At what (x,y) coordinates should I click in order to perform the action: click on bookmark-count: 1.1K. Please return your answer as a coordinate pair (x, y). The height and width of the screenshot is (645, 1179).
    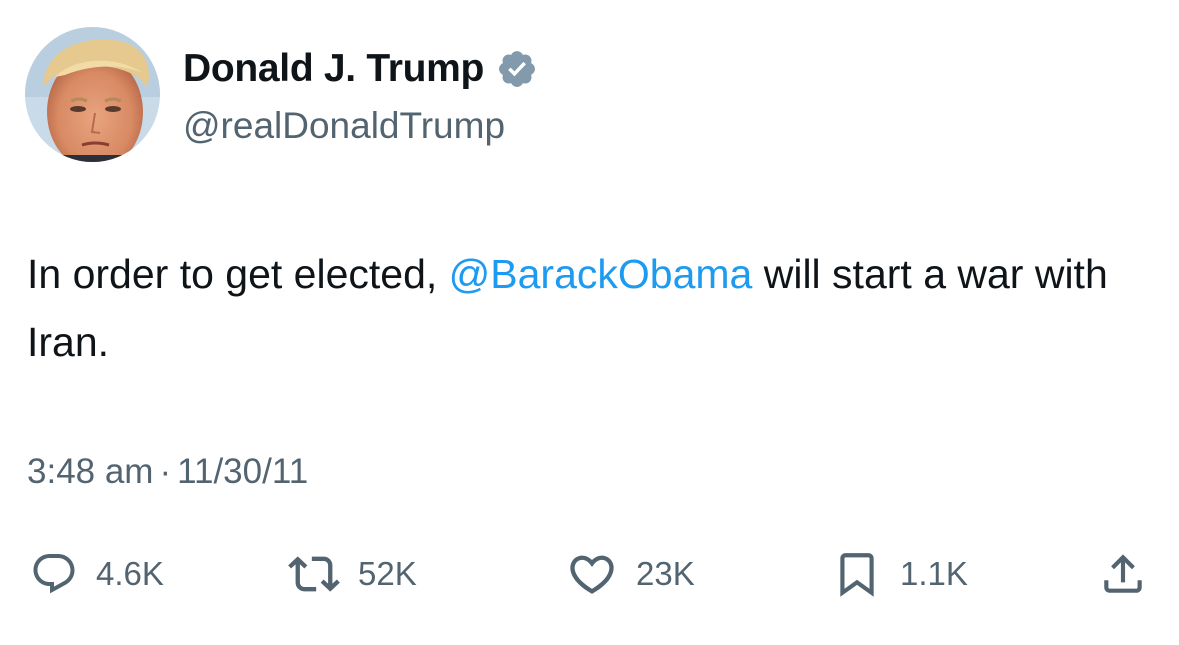
    Looking at the image, I should click on (934, 573).